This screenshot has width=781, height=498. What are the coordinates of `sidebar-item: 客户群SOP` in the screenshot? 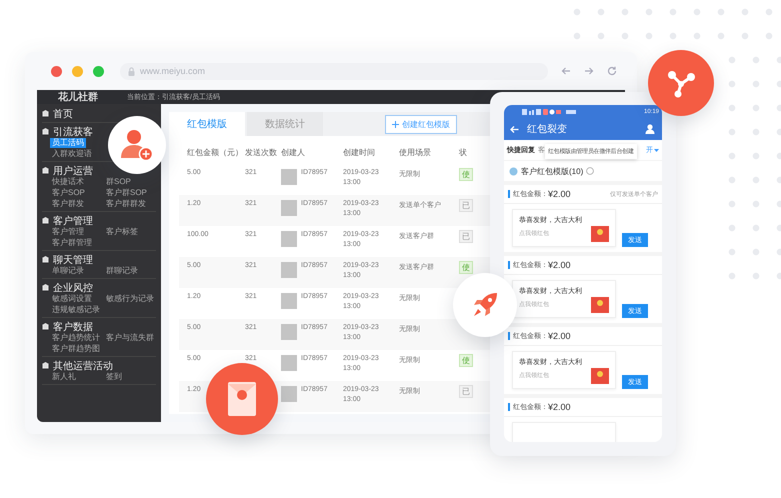 It's located at (126, 193).